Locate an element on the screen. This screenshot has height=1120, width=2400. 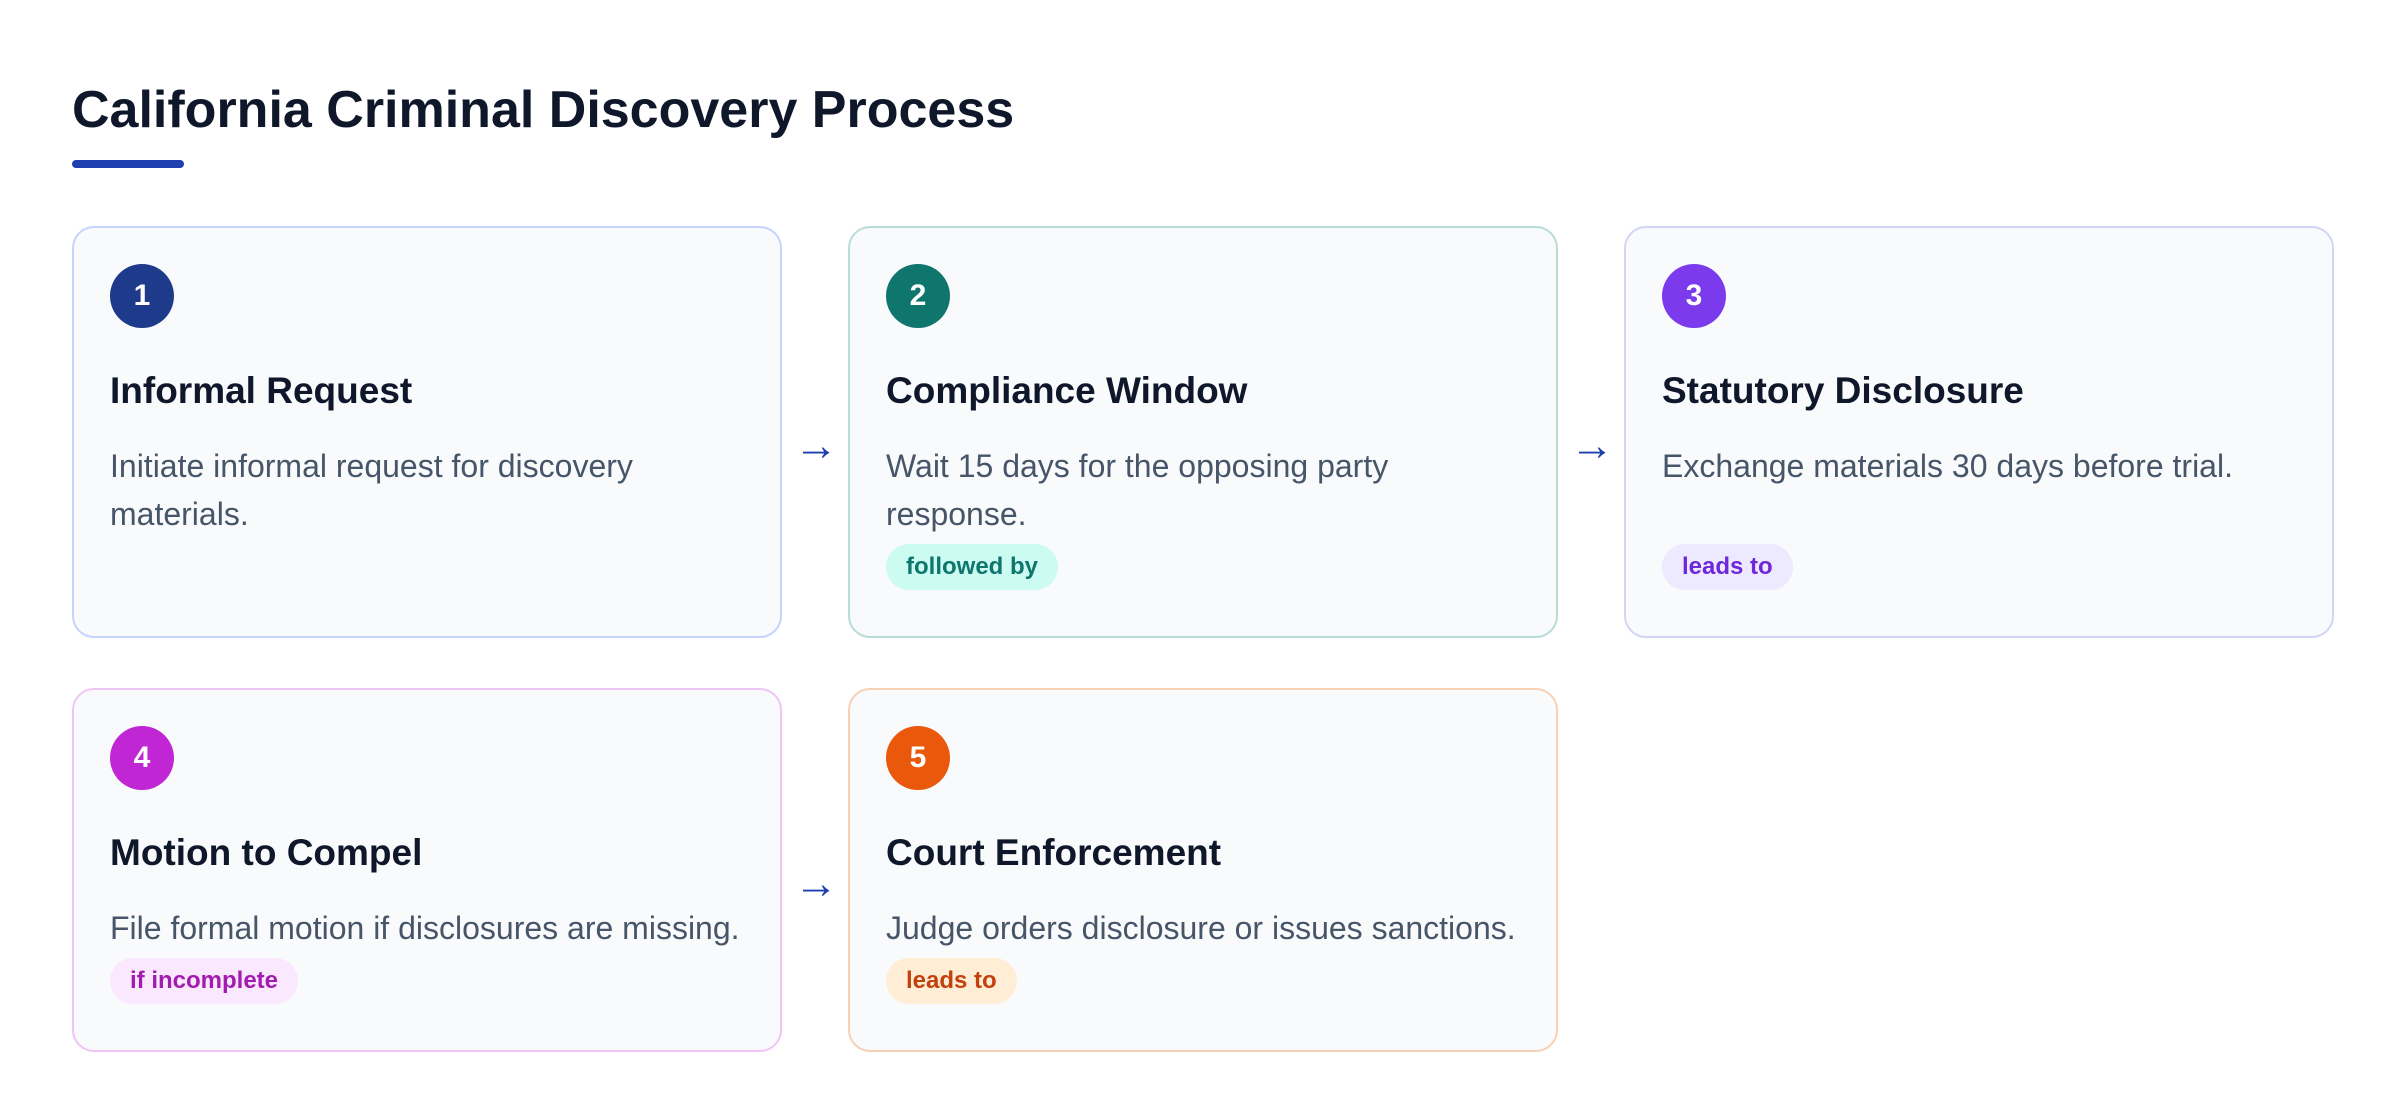
step-title: Compliance Window is located at coordinates (1067, 390).